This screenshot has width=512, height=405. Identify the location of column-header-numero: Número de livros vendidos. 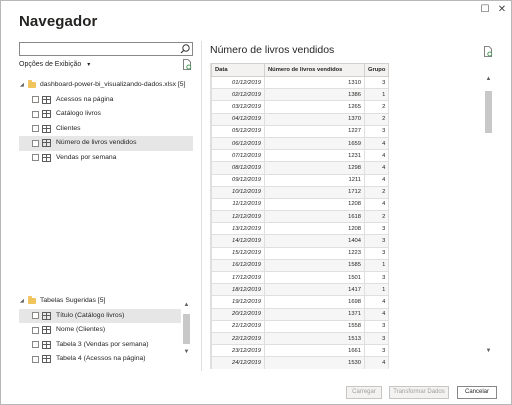
(314, 70).